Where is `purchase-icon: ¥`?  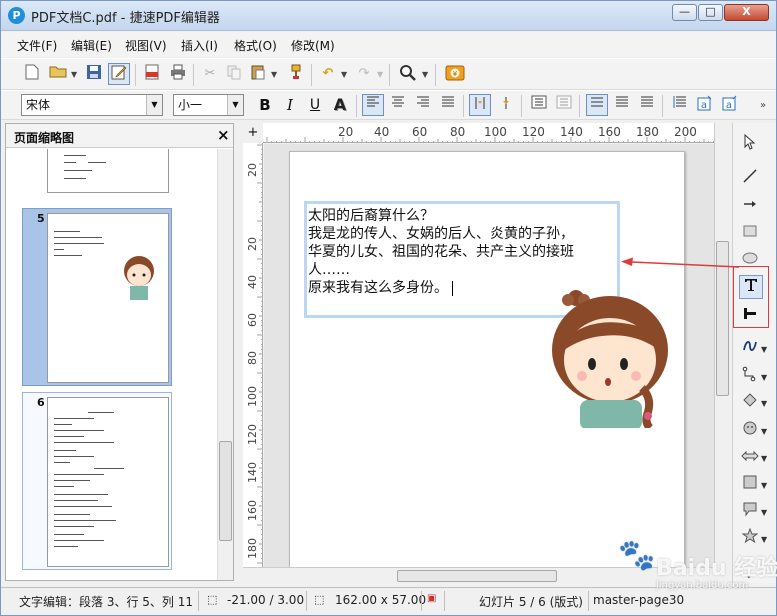 purchase-icon: ¥ is located at coordinates (455, 74).